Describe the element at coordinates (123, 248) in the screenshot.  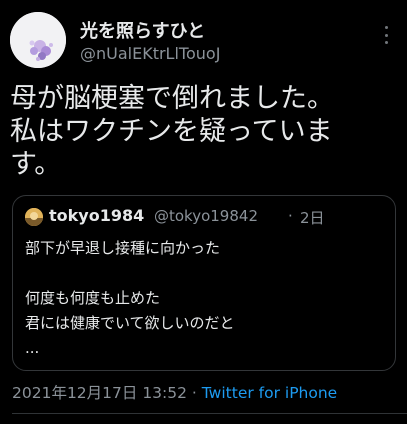
I see `quote-text-line: 部下が早退し接種に向かった` at that location.